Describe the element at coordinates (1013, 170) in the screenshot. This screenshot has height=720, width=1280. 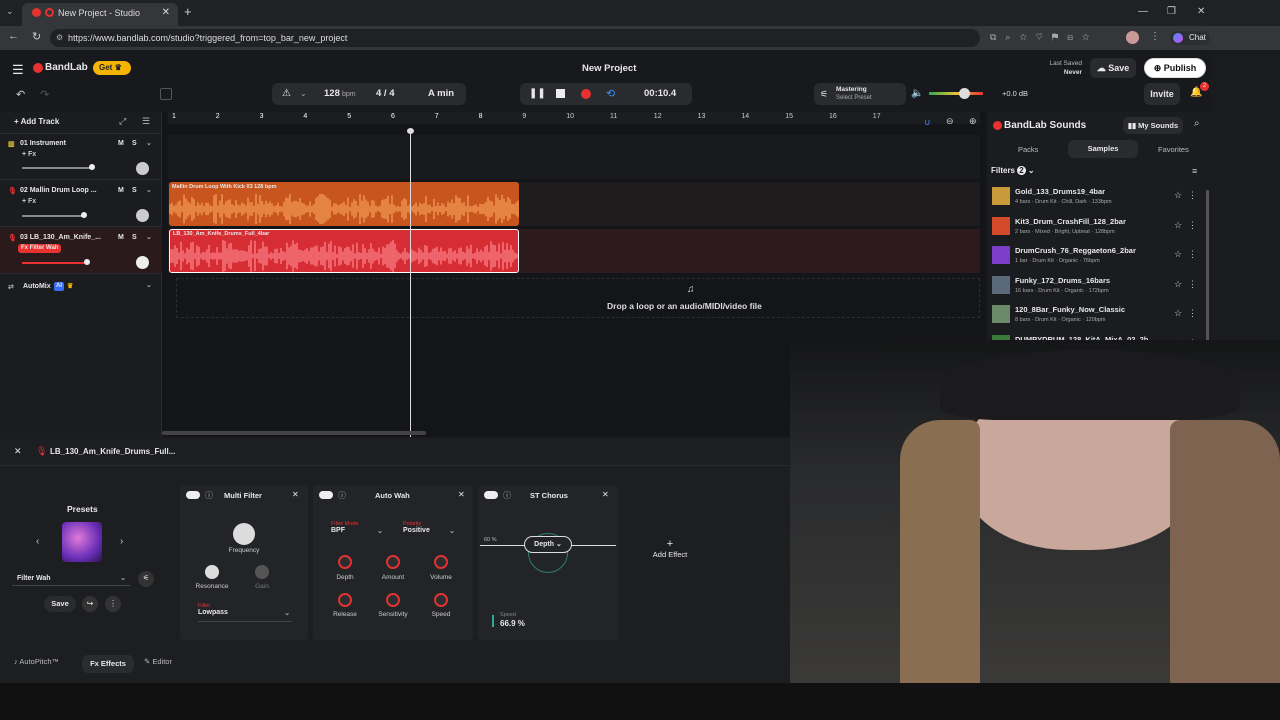
I see `filters-button: Filters 2 ⌄` at that location.